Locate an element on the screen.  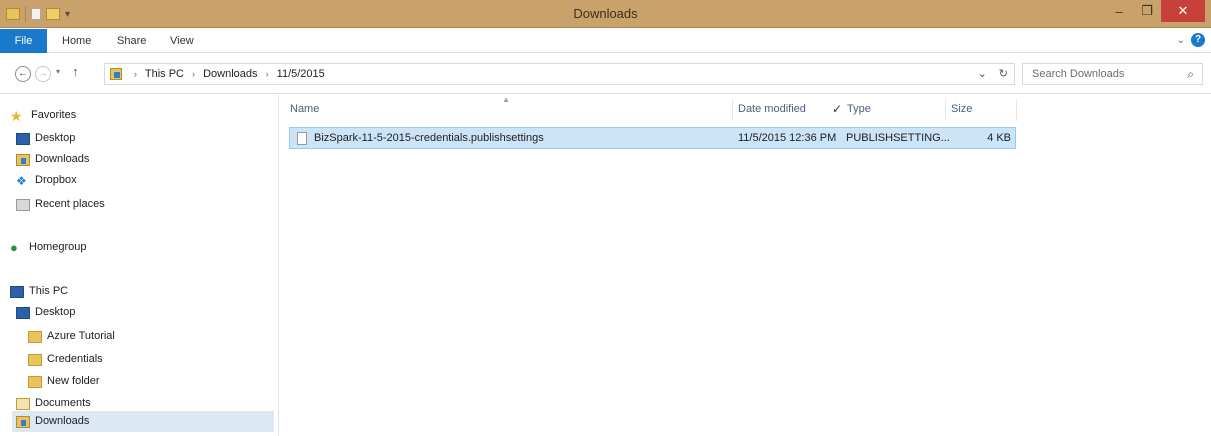
sidebar-item-recent-places: Recent places is located at coordinates (60, 204).